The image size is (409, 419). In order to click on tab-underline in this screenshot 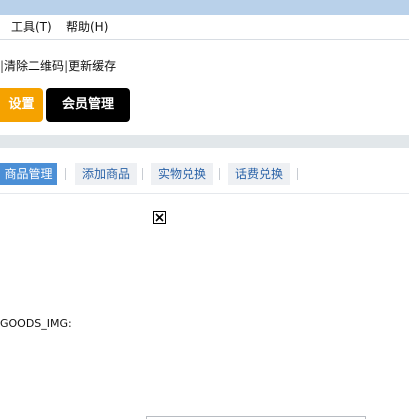, I will do `click(204, 193)`.